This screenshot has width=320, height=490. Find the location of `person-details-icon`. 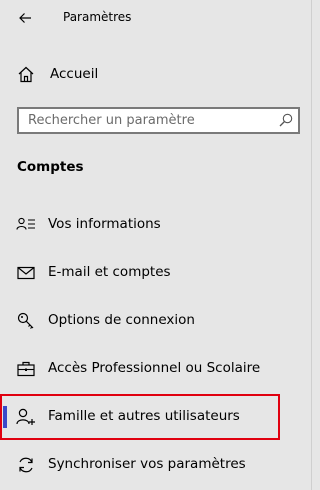

person-details-icon is located at coordinates (26, 225).